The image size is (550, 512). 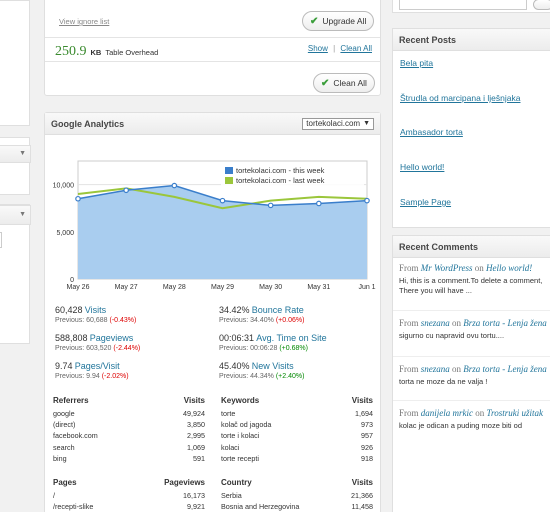 I want to click on row-label: Serbia, so click(x=231, y=495).